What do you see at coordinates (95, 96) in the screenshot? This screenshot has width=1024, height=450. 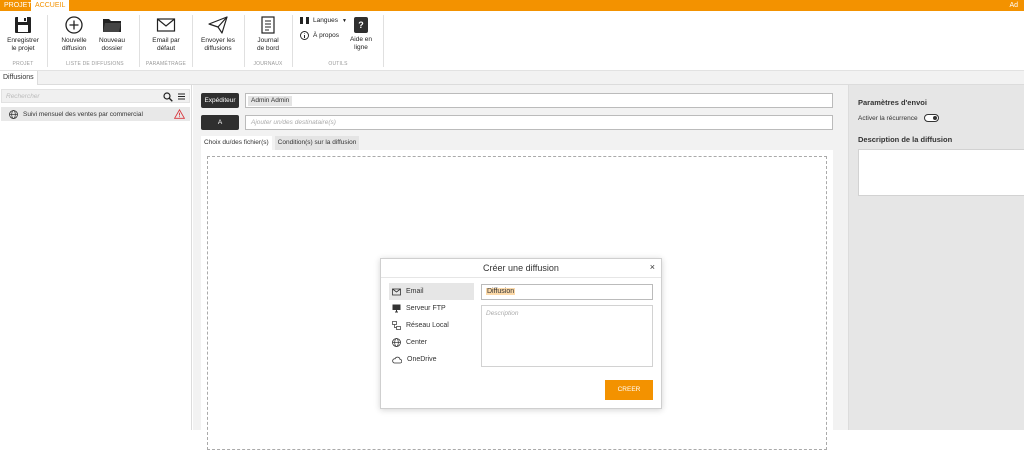 I see `search-input: Rechercher` at bounding box center [95, 96].